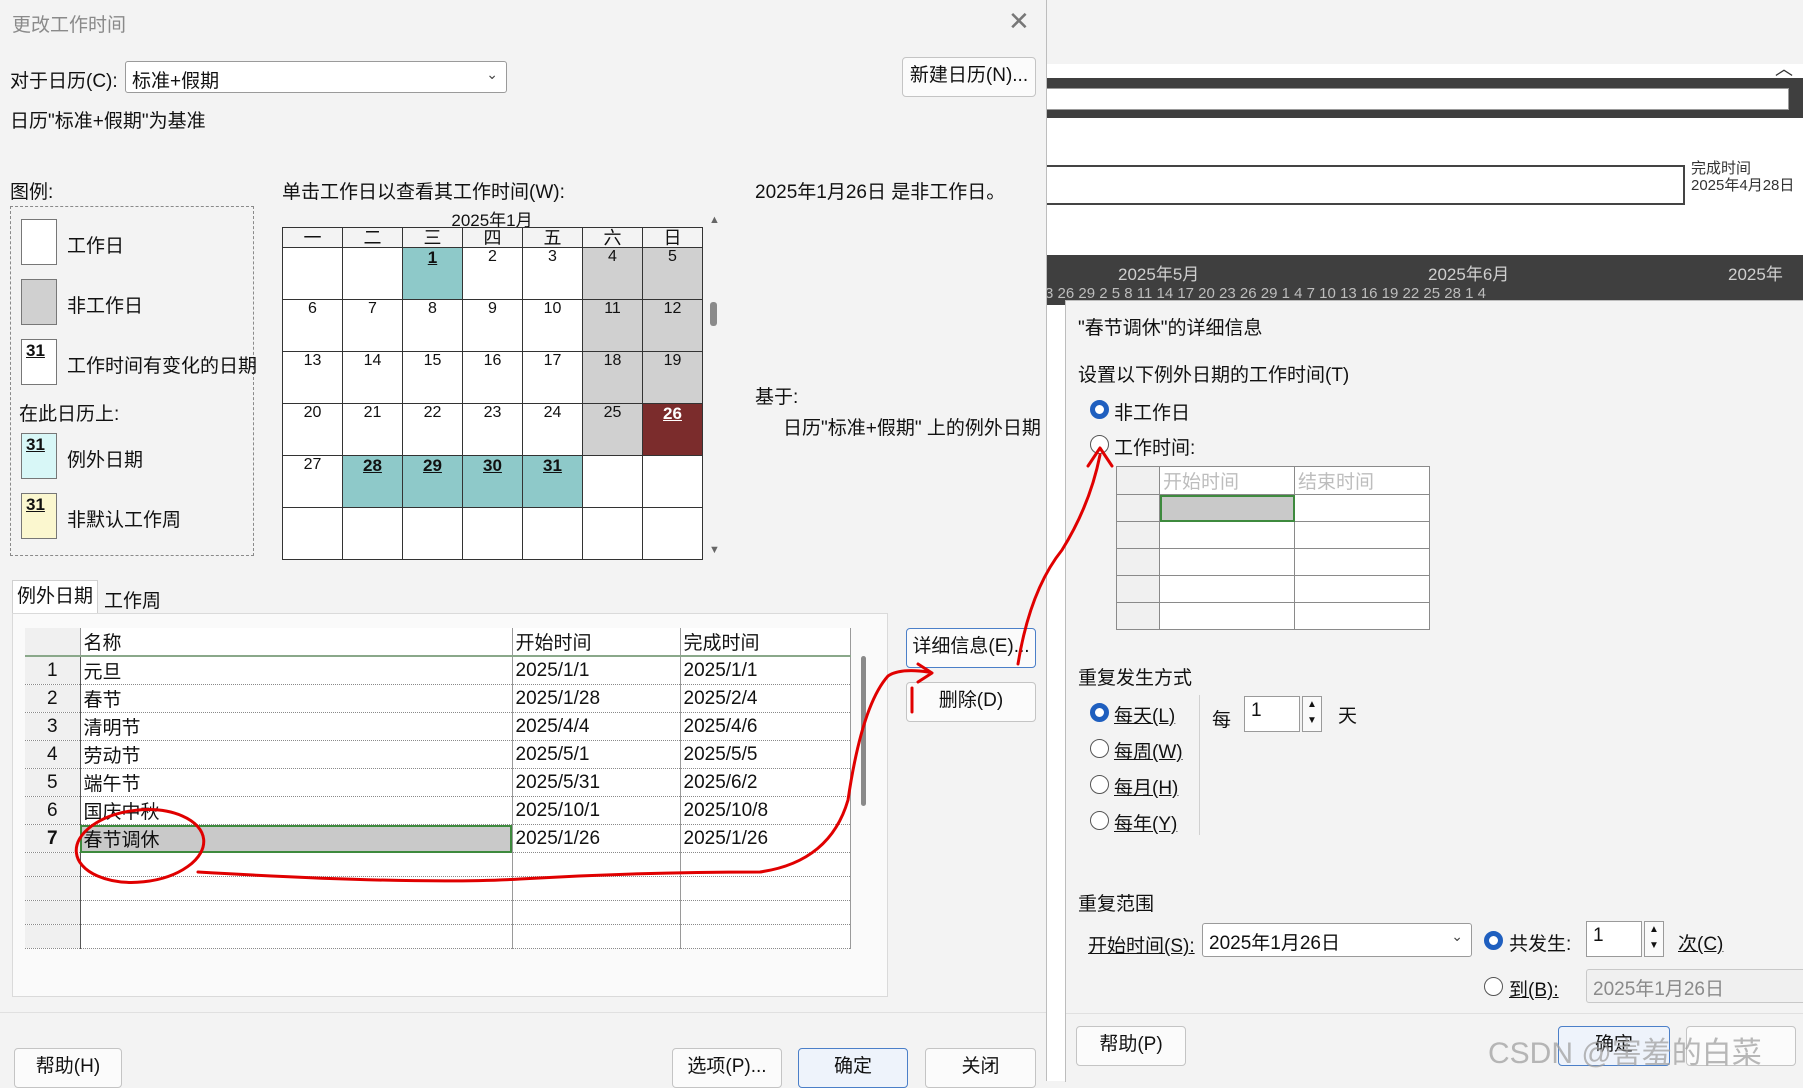 The image size is (1803, 1088). I want to click on annotation-arrow-line, so click(563, 776).